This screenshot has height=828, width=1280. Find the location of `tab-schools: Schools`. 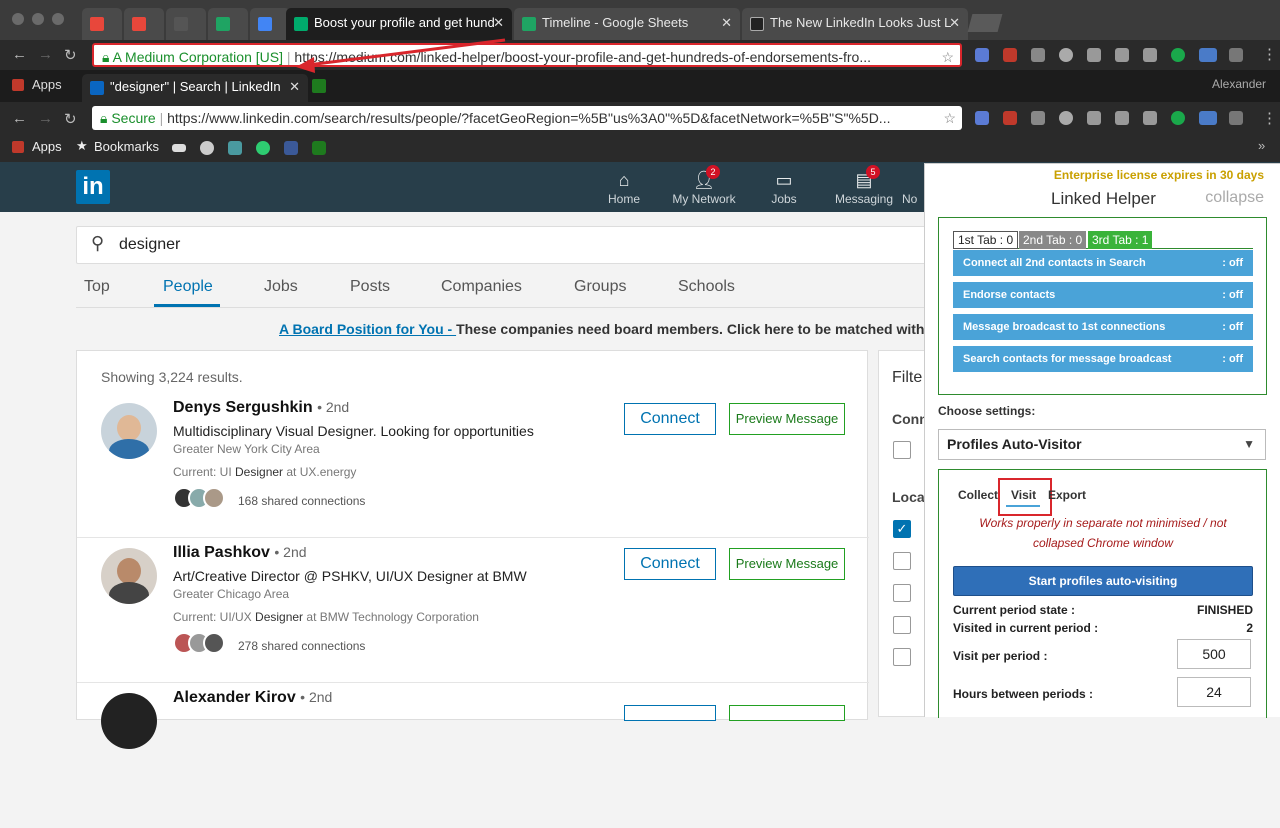

tab-schools: Schools is located at coordinates (706, 287).